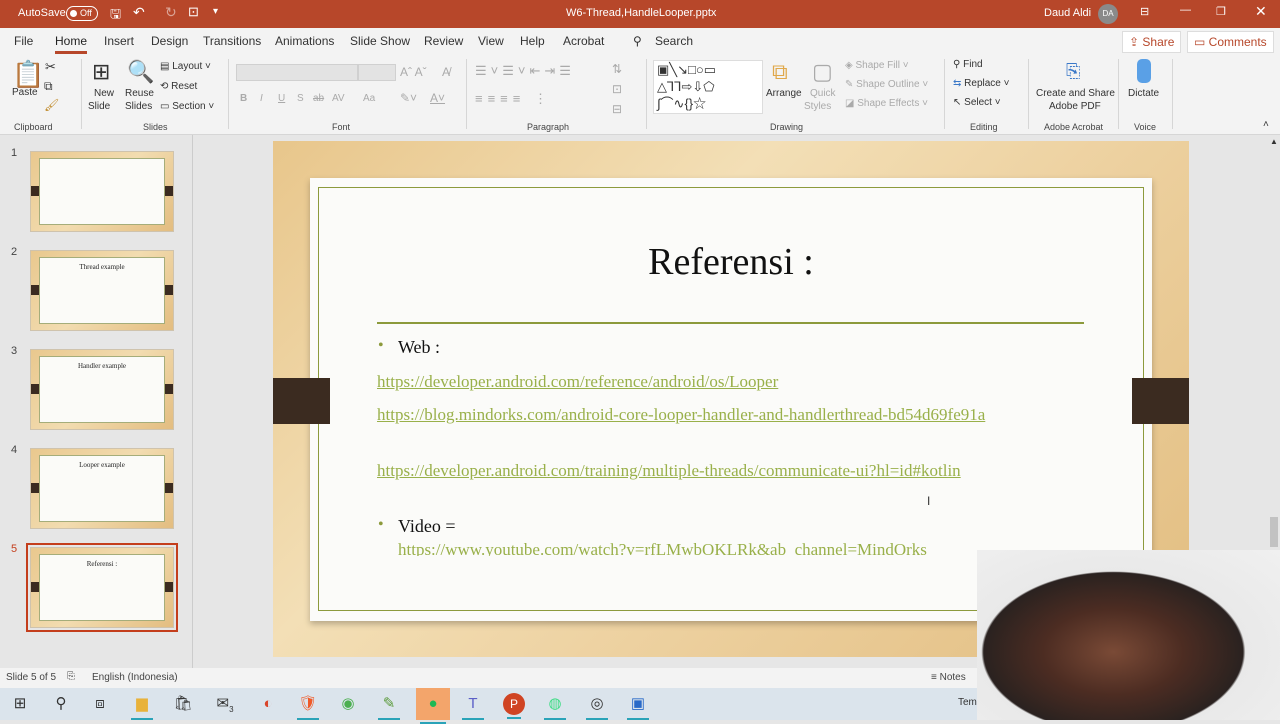 This screenshot has height=724, width=1280. I want to click on undo-icon: ↶, so click(139, 12).